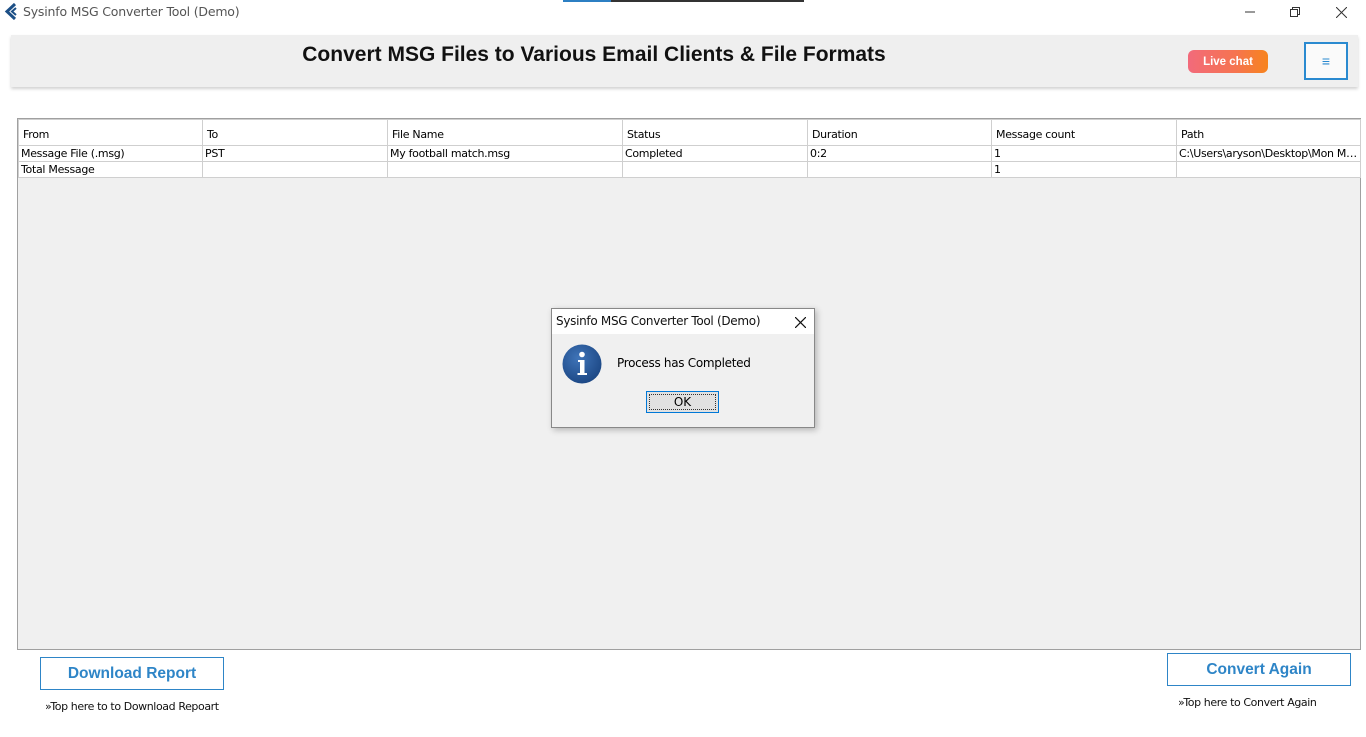 Image resolution: width=1366 pixels, height=737 pixels. I want to click on cell-status: Completed, so click(715, 153).